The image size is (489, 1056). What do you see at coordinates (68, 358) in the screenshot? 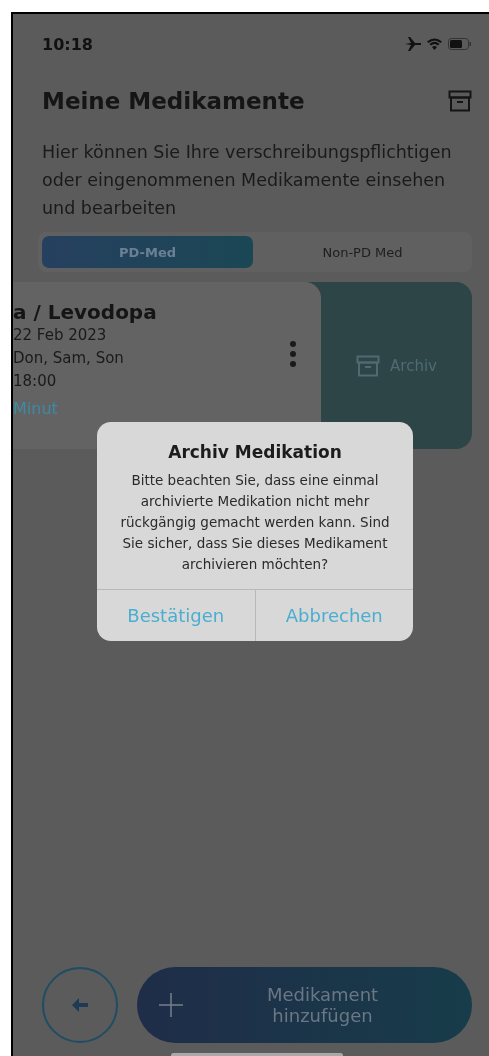
I see `medication-detail: Don, Sam, Son` at bounding box center [68, 358].